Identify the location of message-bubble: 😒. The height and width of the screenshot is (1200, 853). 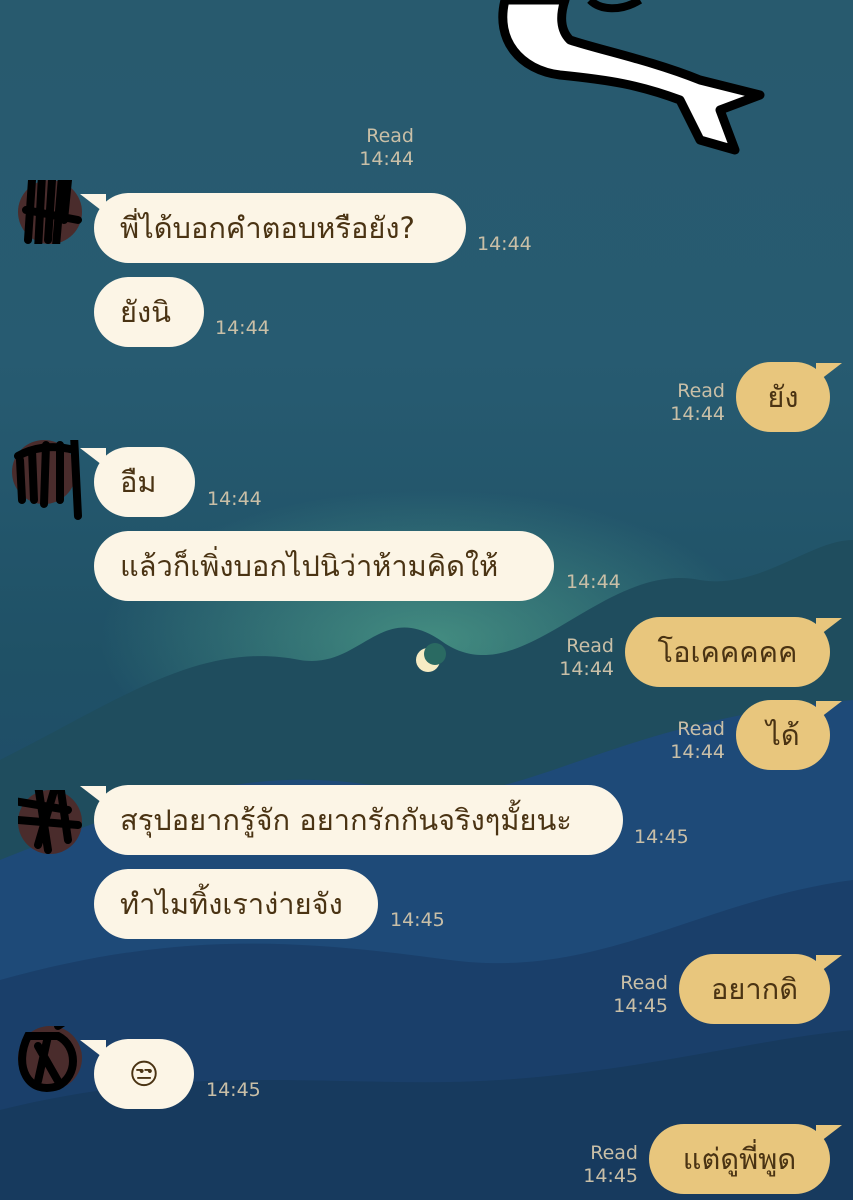
(144, 1074).